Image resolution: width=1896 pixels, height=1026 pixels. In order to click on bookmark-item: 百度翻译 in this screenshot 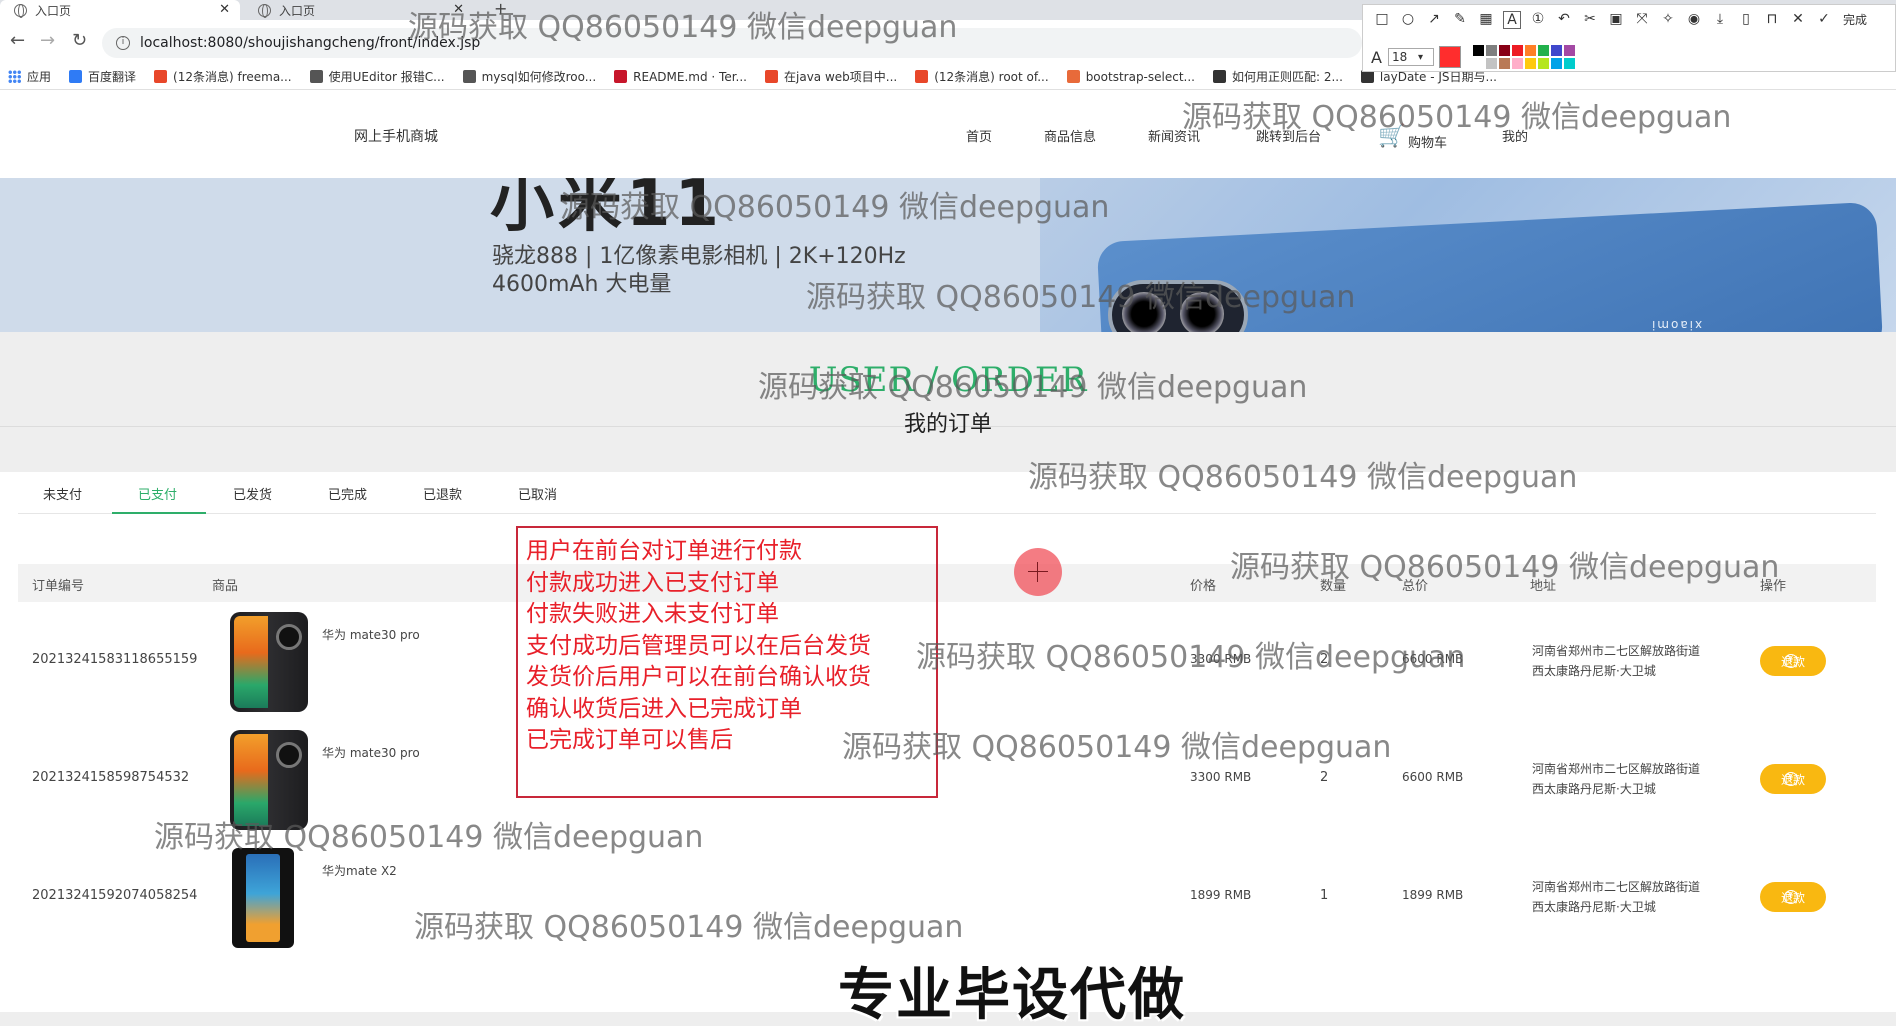, I will do `click(102, 76)`.